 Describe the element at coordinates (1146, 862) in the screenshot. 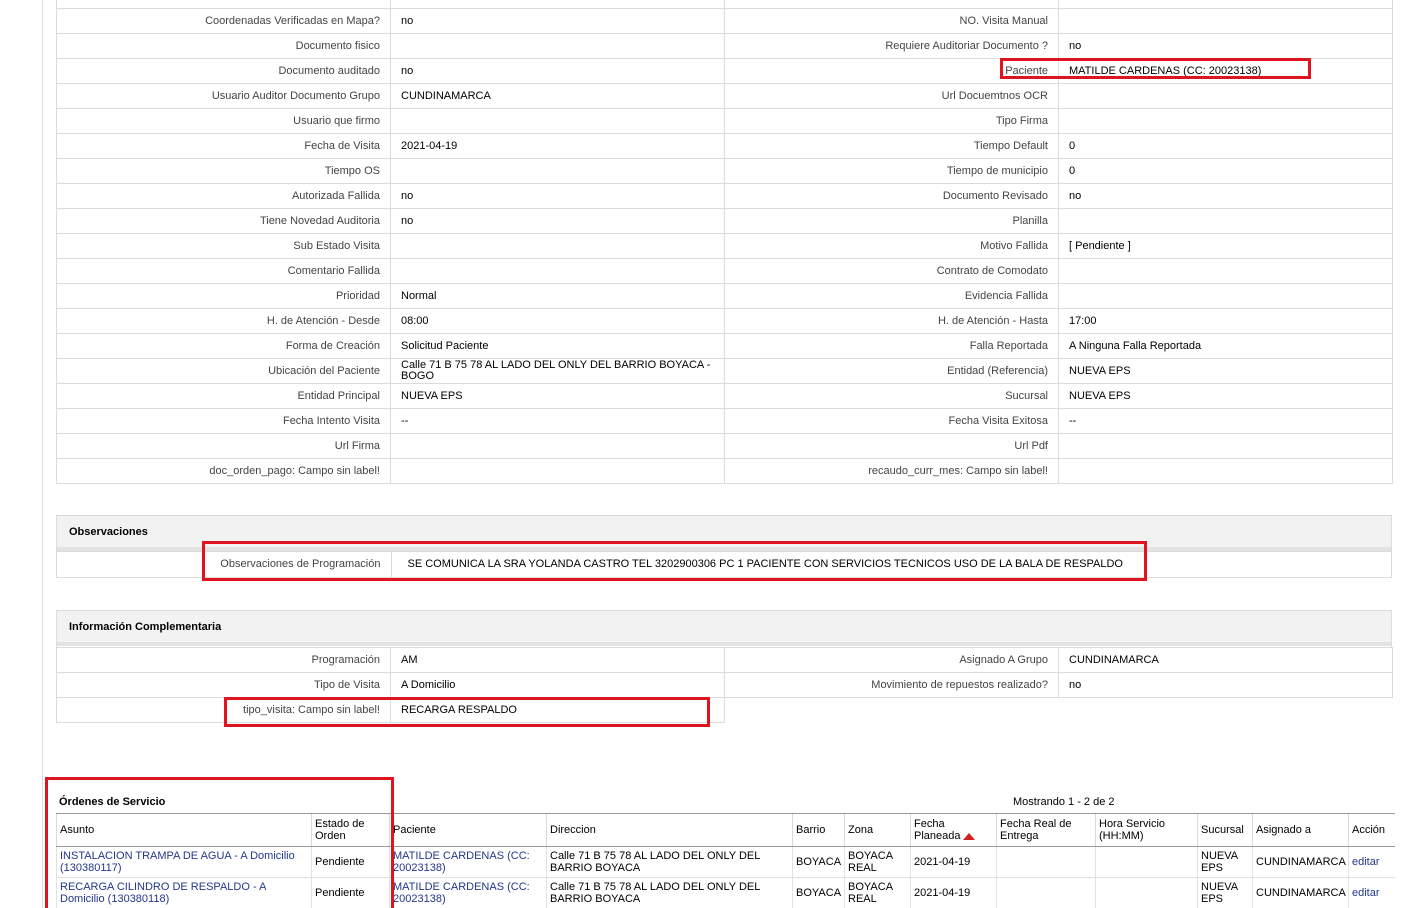

I see `order-hora-servicio` at that location.